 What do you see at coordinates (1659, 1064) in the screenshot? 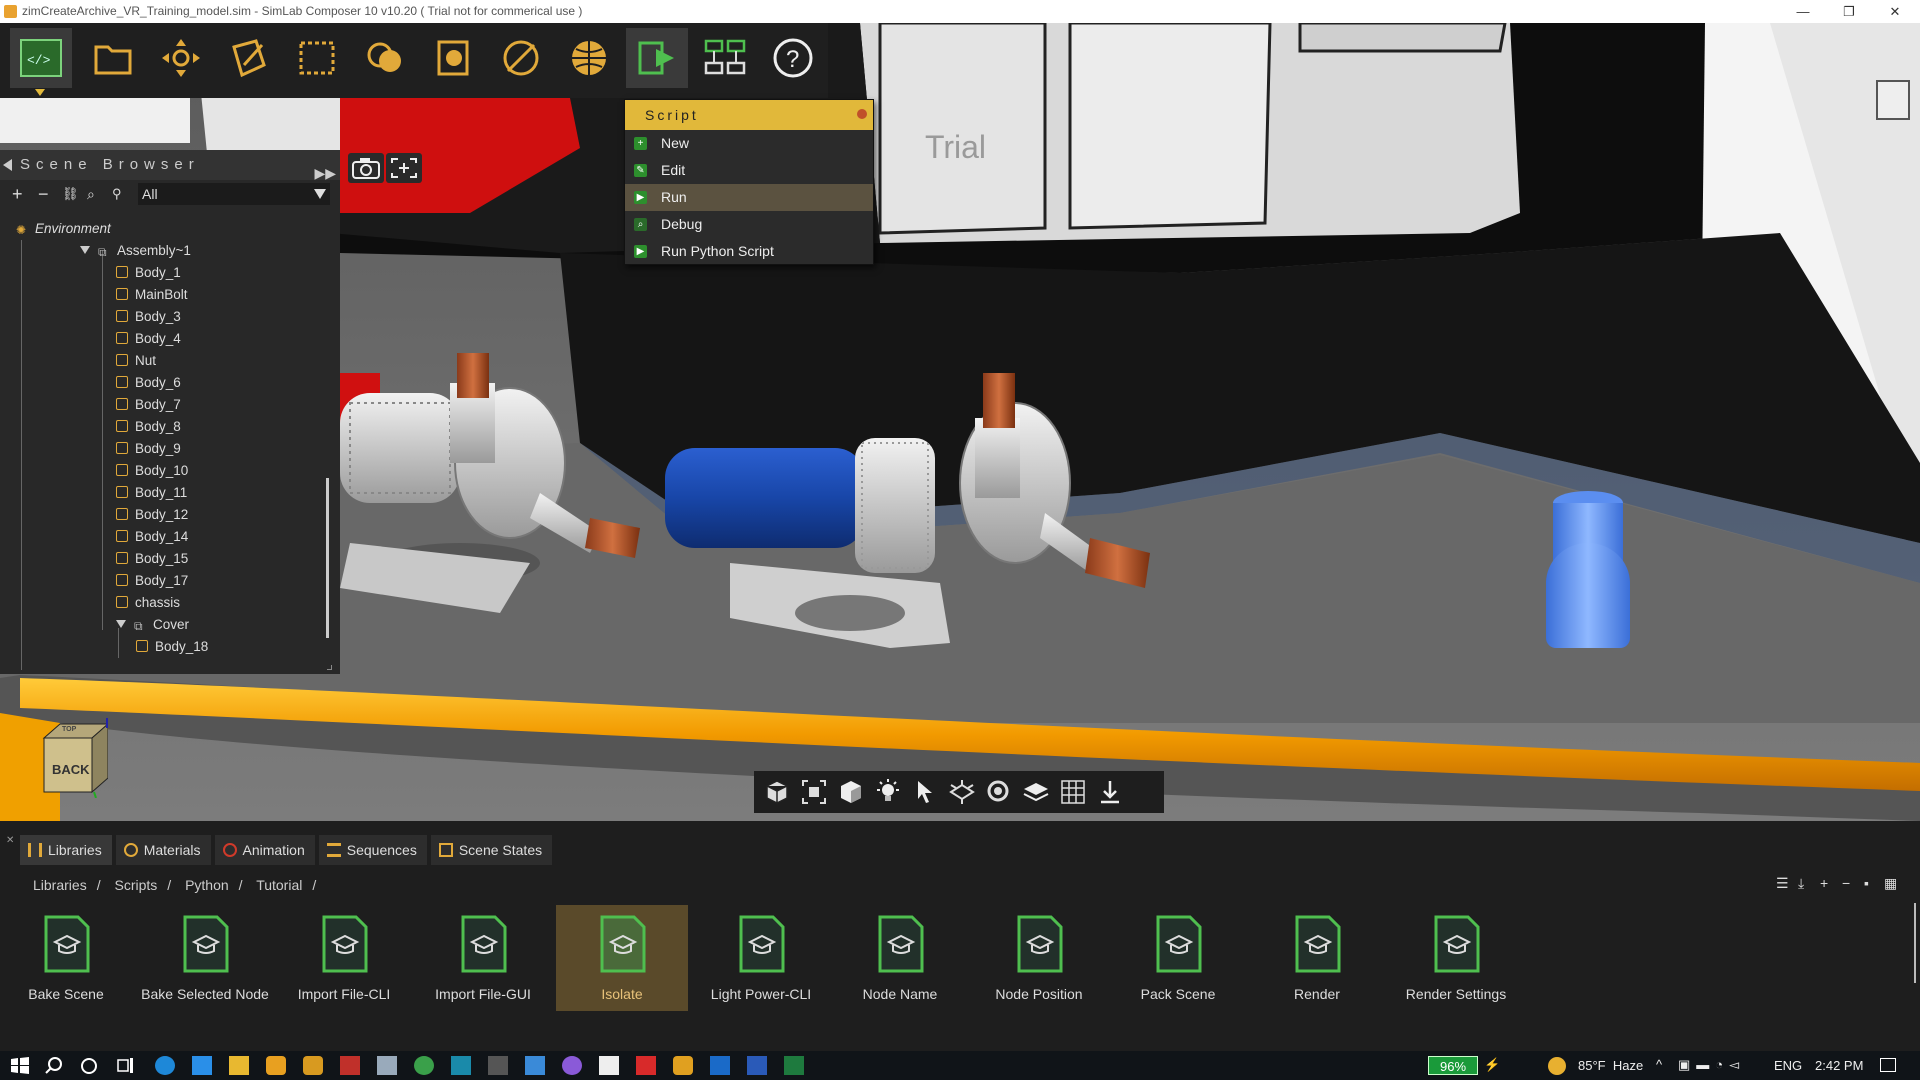
I see `tray-chevron-icon: ^` at bounding box center [1659, 1064].